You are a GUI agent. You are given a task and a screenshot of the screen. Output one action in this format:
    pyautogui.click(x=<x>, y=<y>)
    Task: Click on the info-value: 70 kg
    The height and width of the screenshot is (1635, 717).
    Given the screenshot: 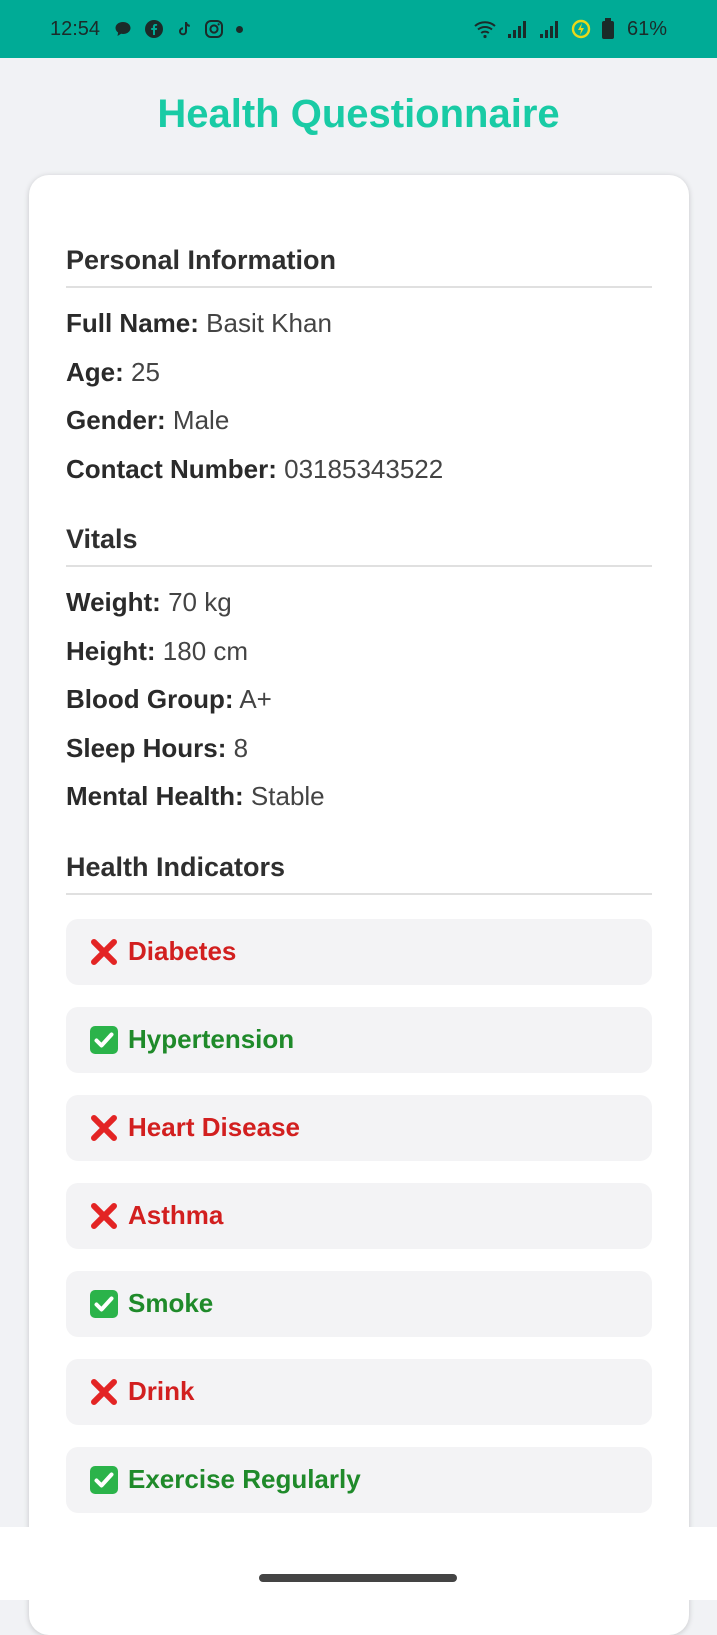 What is the action you would take?
    pyautogui.click(x=200, y=602)
    